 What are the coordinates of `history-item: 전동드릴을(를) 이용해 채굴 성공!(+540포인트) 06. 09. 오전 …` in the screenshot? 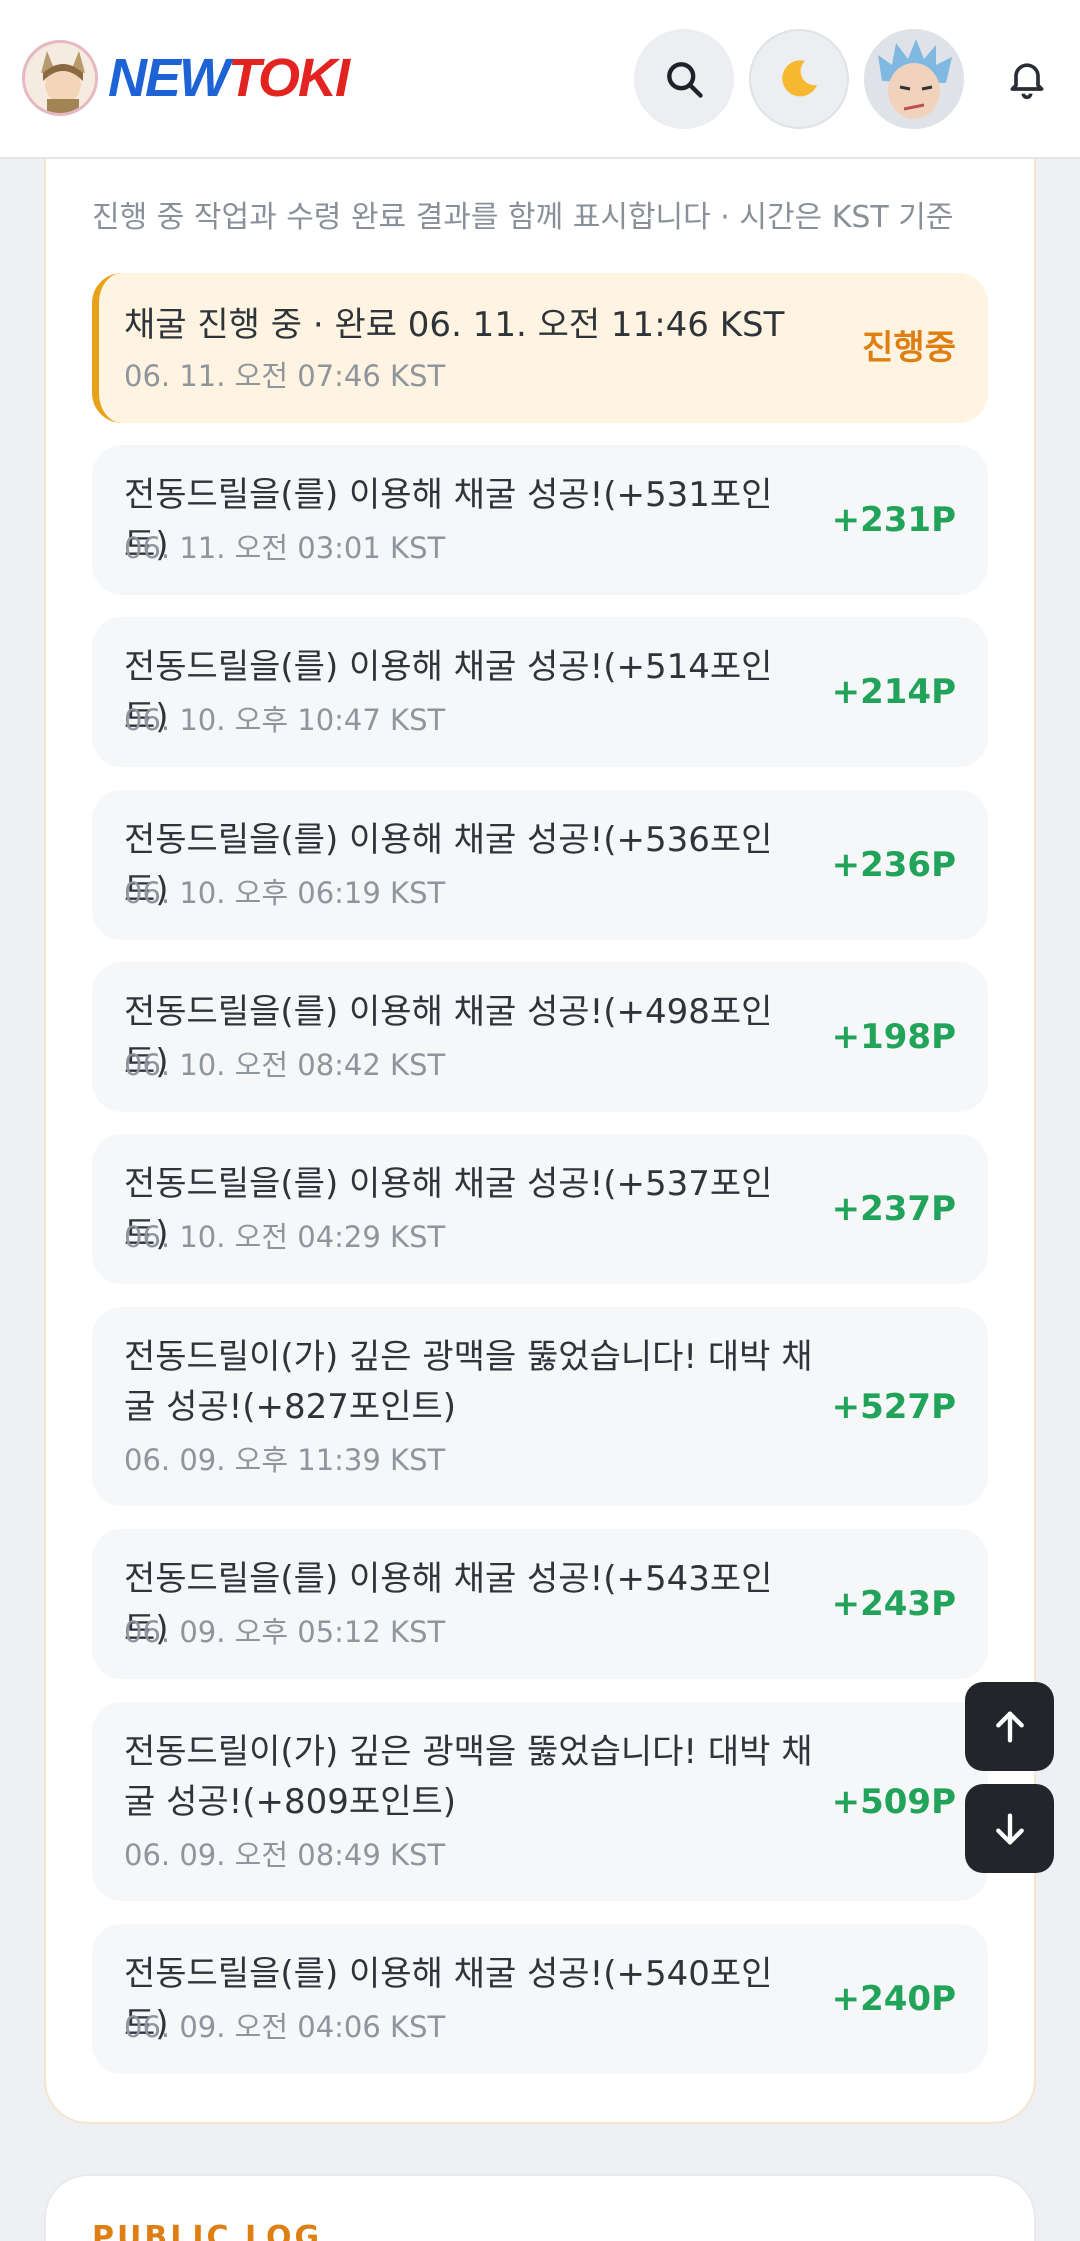 It's located at (540, 1999).